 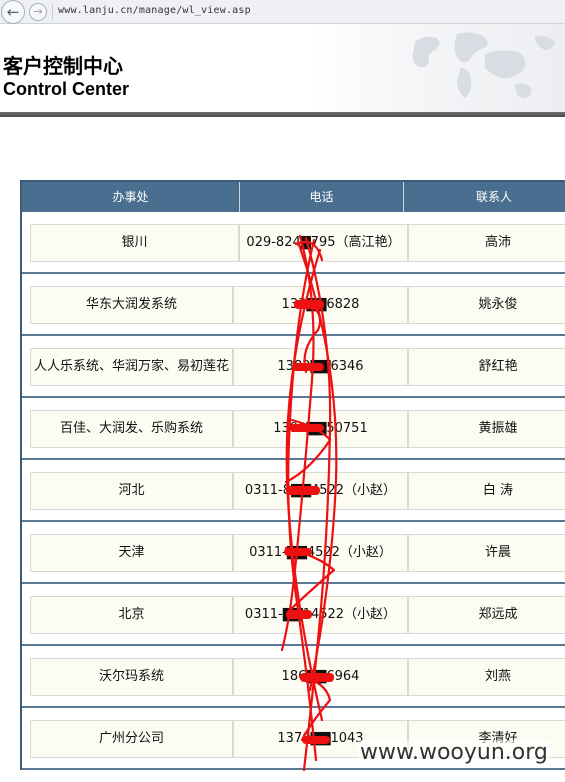 I want to click on page-title-chinese: 客户控制中心, so click(x=63, y=66).